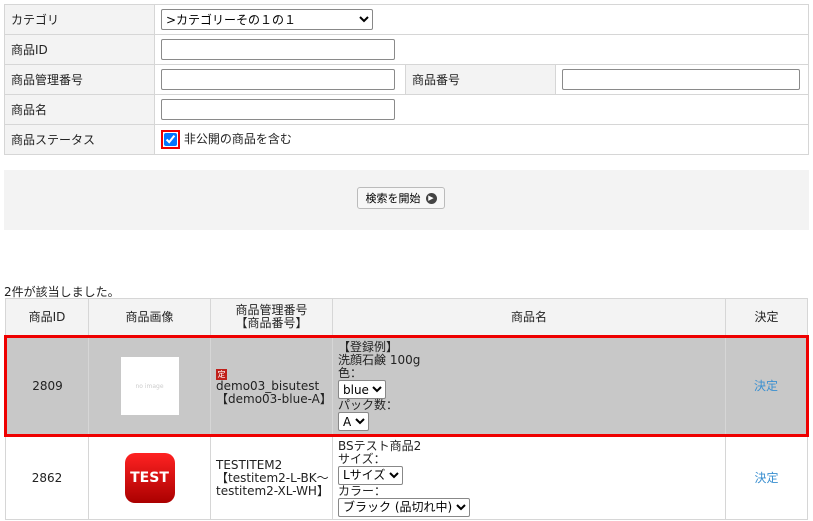 Image resolution: width=813 pixels, height=521 pixels. I want to click on product-code-input, so click(681, 79).